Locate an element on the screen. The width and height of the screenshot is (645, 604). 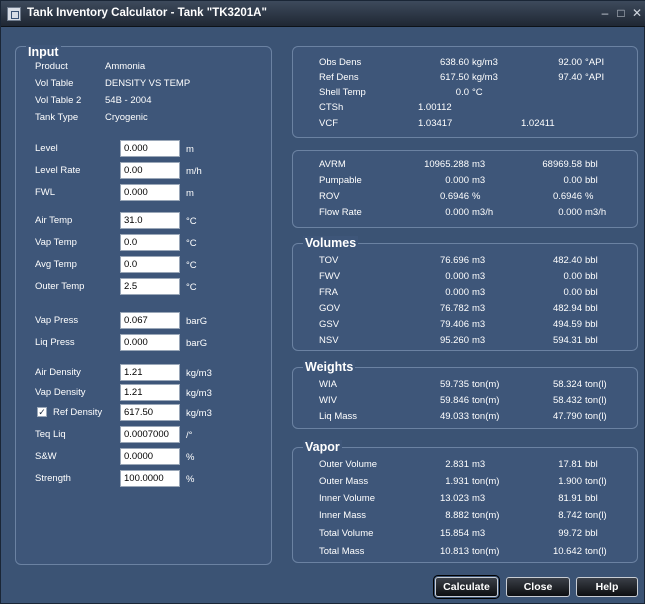
air-temp-label: Air Temp is located at coordinates (54, 220).